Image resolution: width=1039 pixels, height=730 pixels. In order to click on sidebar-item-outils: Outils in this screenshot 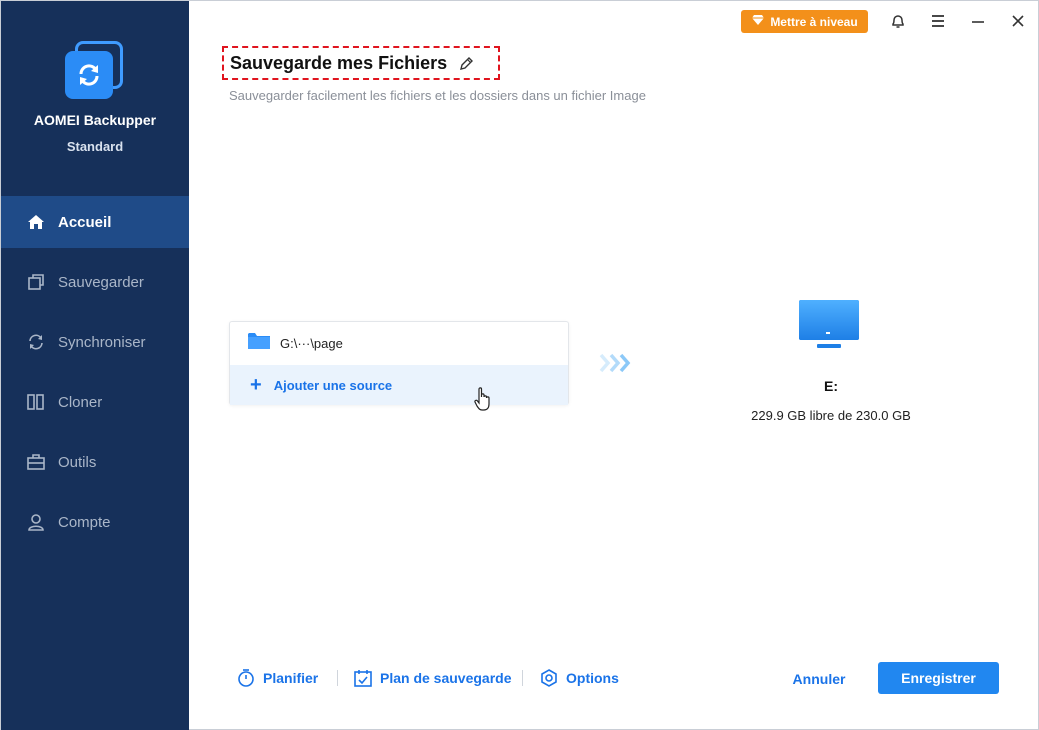, I will do `click(95, 462)`.